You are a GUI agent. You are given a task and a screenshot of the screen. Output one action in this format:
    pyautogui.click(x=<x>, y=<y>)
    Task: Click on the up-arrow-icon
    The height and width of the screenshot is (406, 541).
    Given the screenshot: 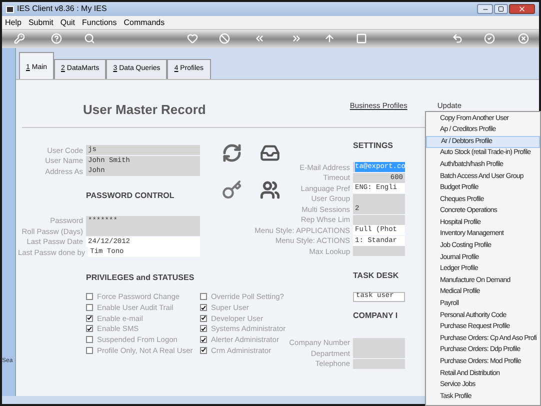 What is the action you would take?
    pyautogui.click(x=329, y=38)
    